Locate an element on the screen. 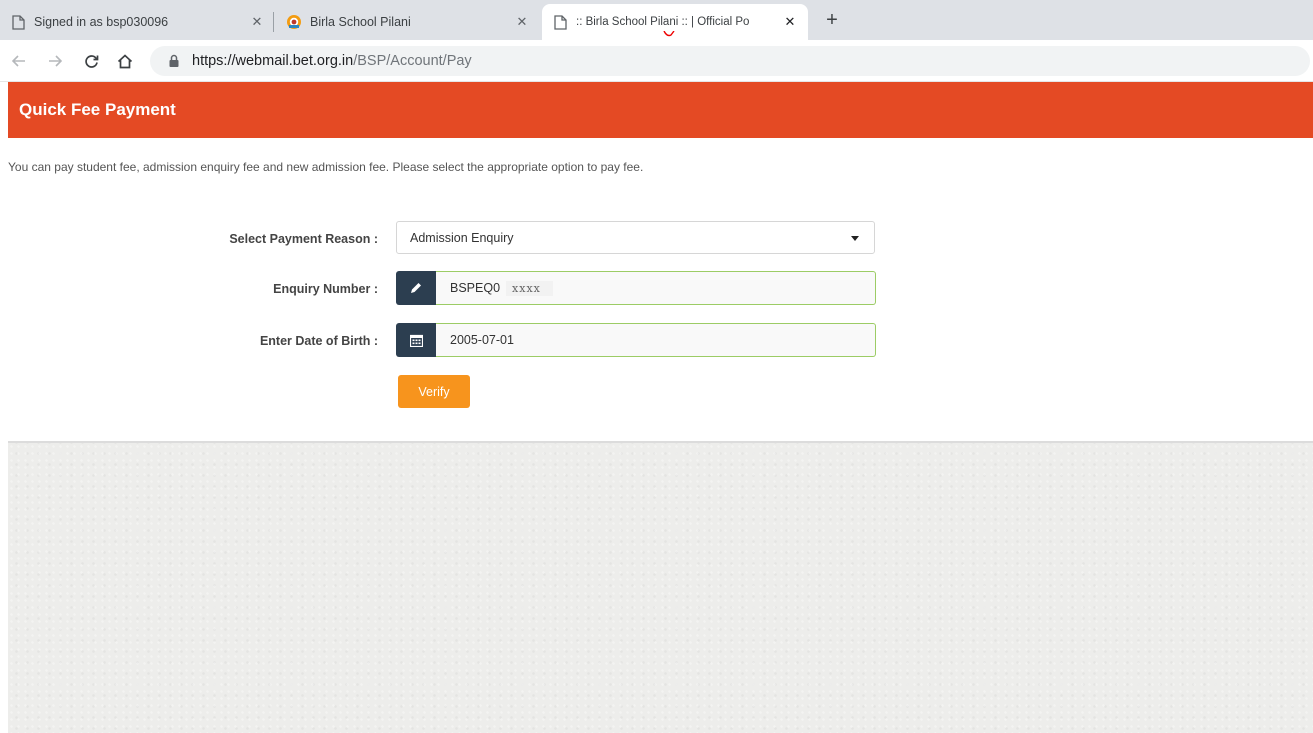 The image size is (1313, 733). back-button is located at coordinates (19, 61).